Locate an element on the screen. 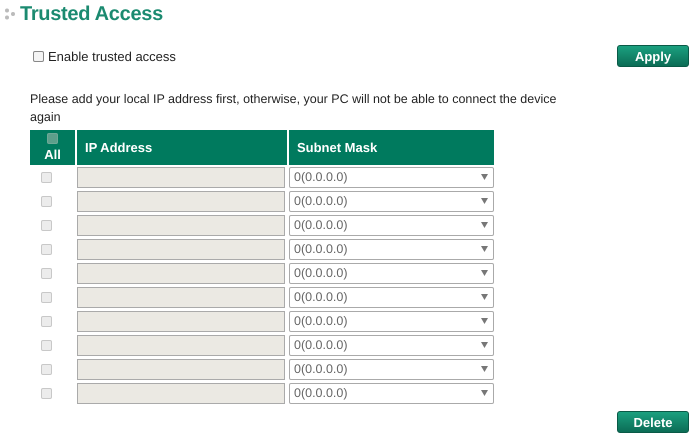  column-header: Subnet Mask is located at coordinates (391, 147).